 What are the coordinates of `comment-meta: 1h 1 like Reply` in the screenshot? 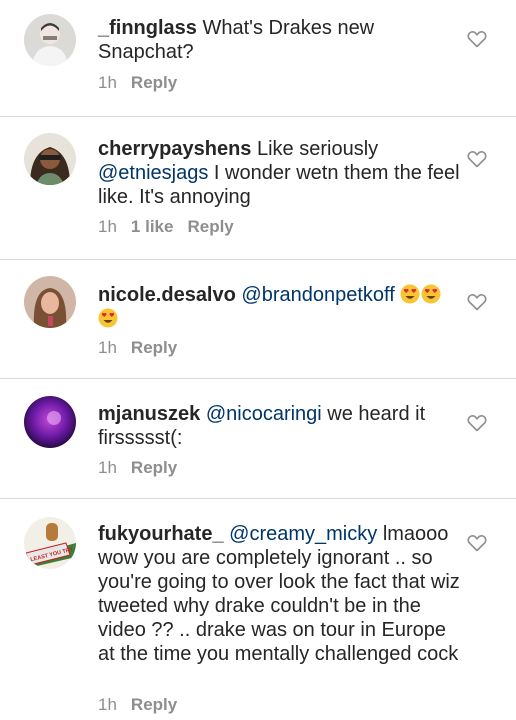 It's located at (173, 227).